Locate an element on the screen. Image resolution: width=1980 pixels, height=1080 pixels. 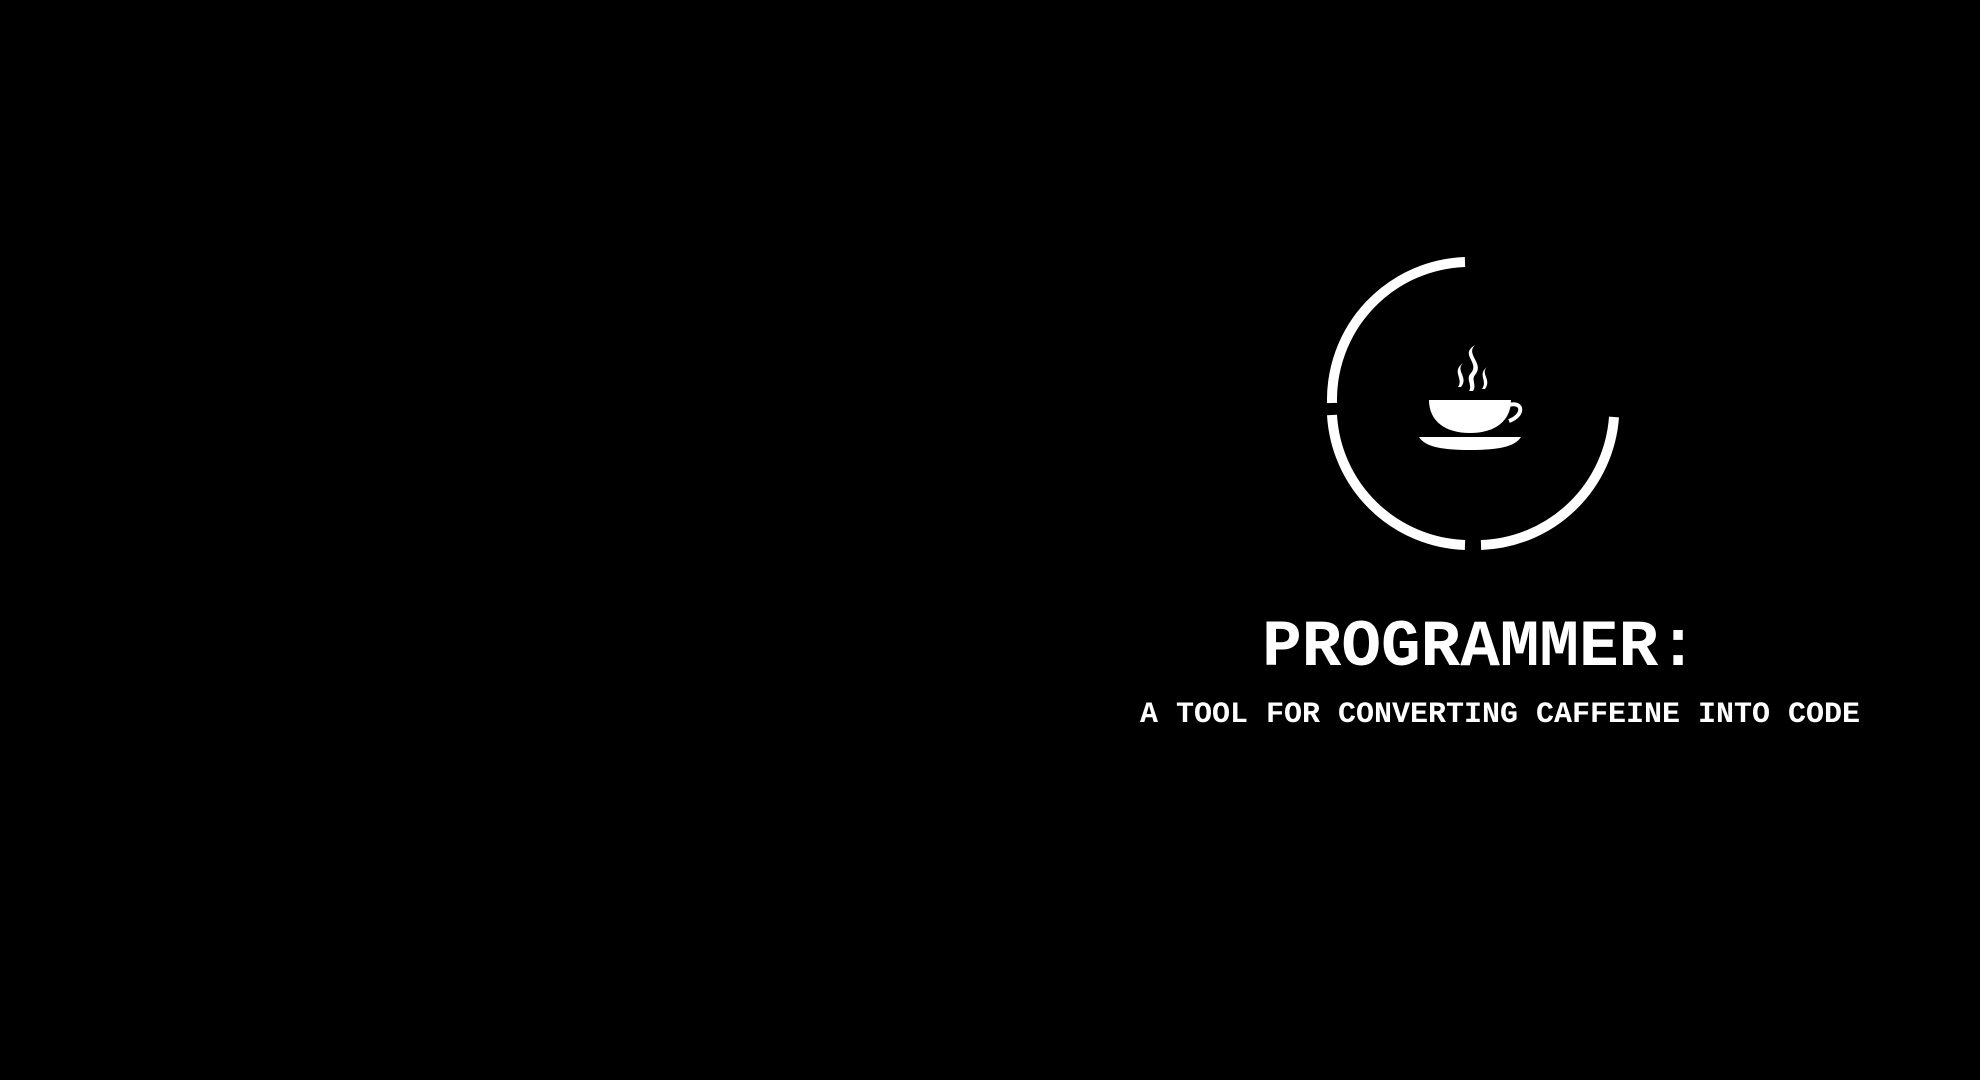
cup-body is located at coordinates (1470, 416).